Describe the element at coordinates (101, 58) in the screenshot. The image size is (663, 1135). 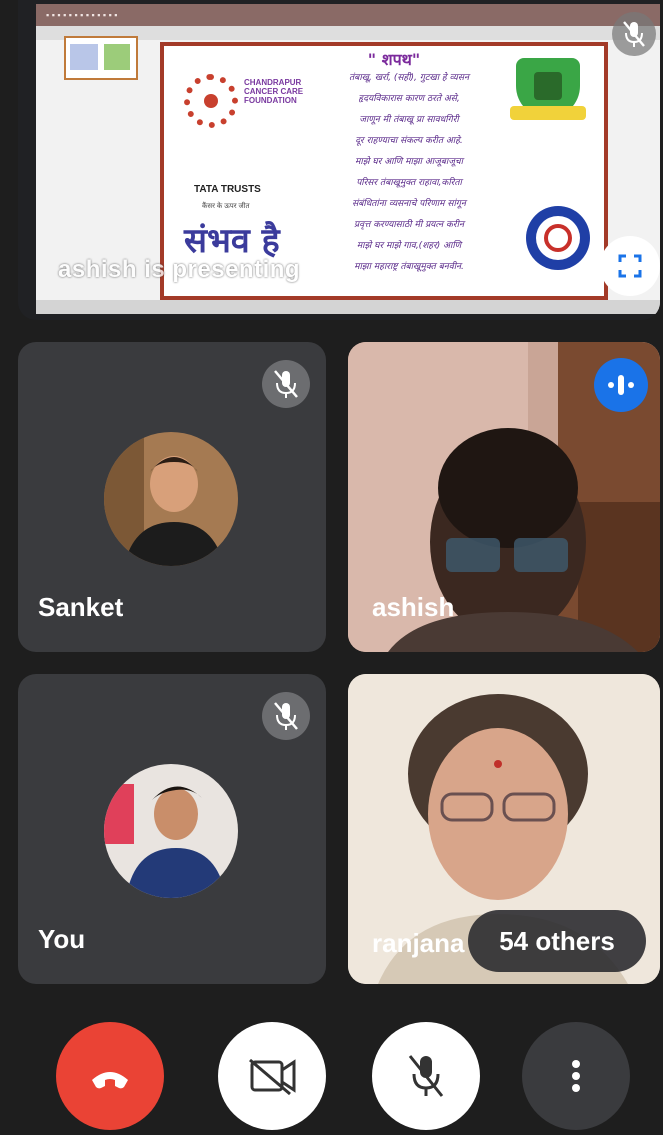
I see `slide-thumbnail` at that location.